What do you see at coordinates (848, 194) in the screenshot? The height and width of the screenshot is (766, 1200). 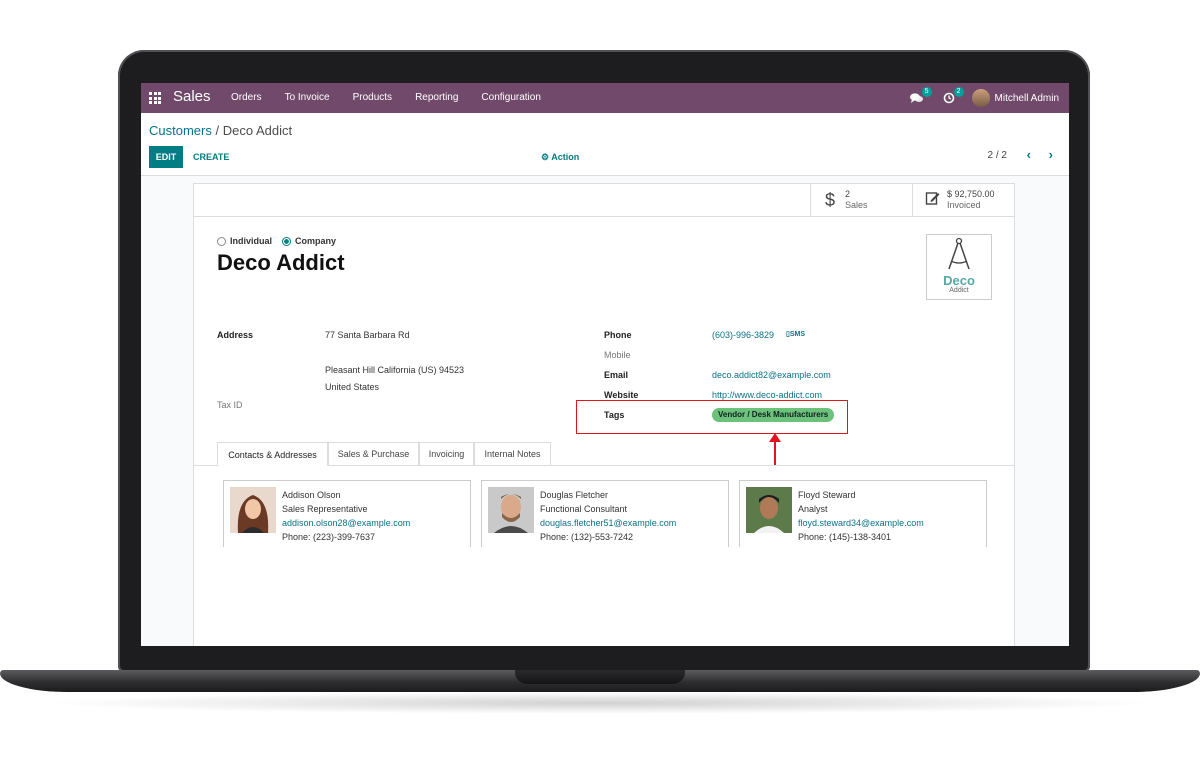 I see `sales-count: 2` at bounding box center [848, 194].